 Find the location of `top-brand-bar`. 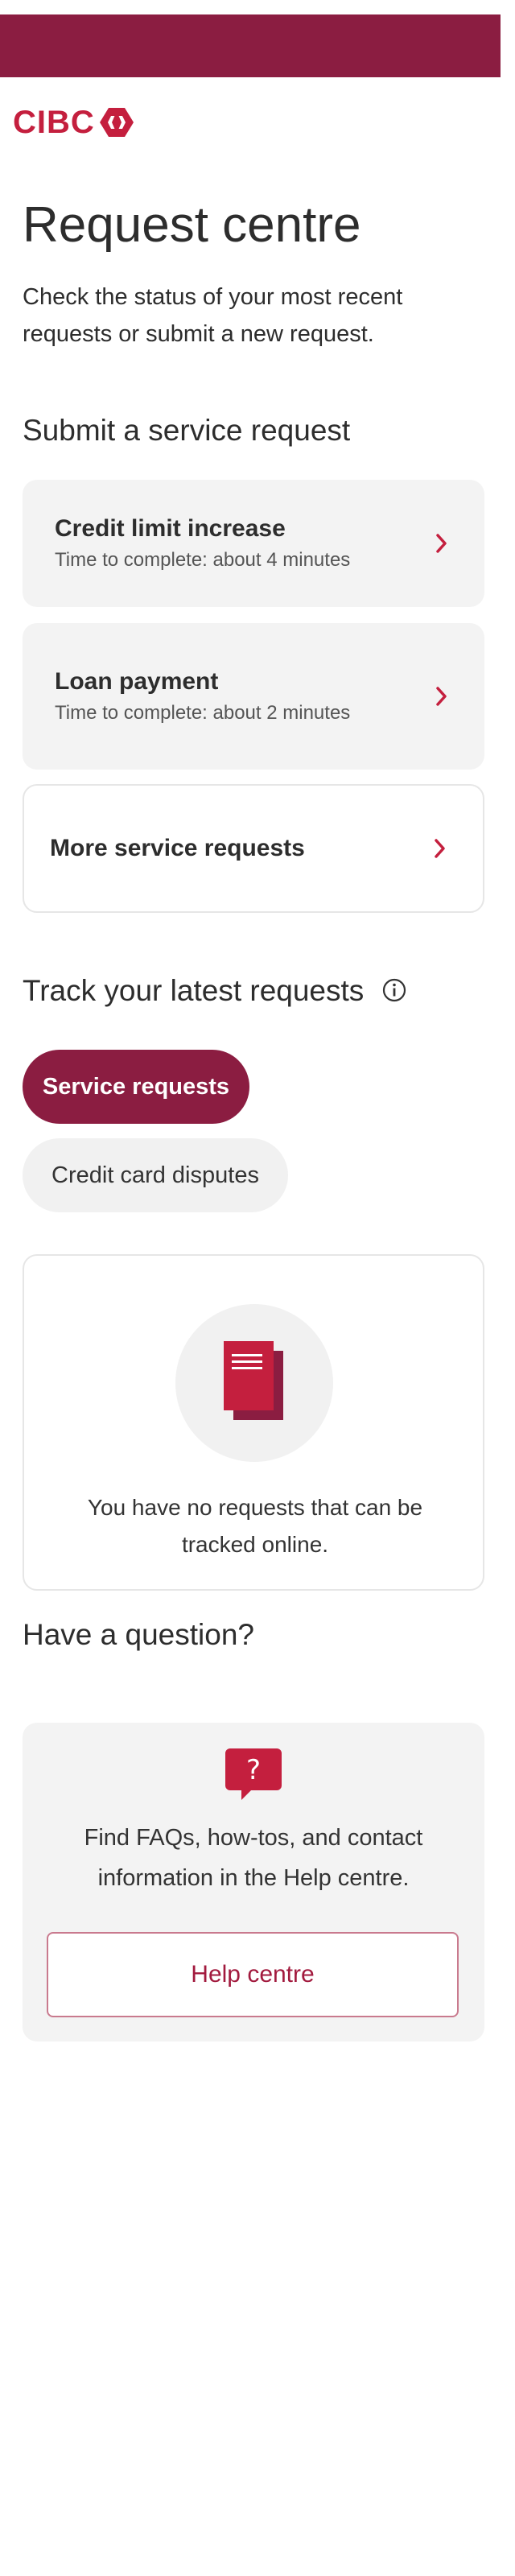

top-brand-bar is located at coordinates (250, 45).